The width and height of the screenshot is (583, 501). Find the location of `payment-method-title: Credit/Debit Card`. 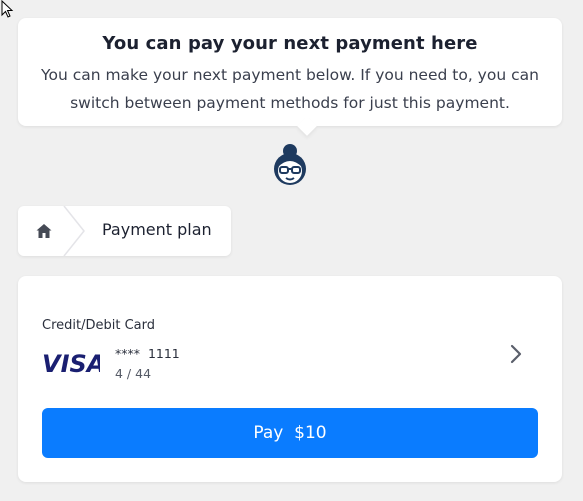

payment-method-title: Credit/Debit Card is located at coordinates (98, 325).